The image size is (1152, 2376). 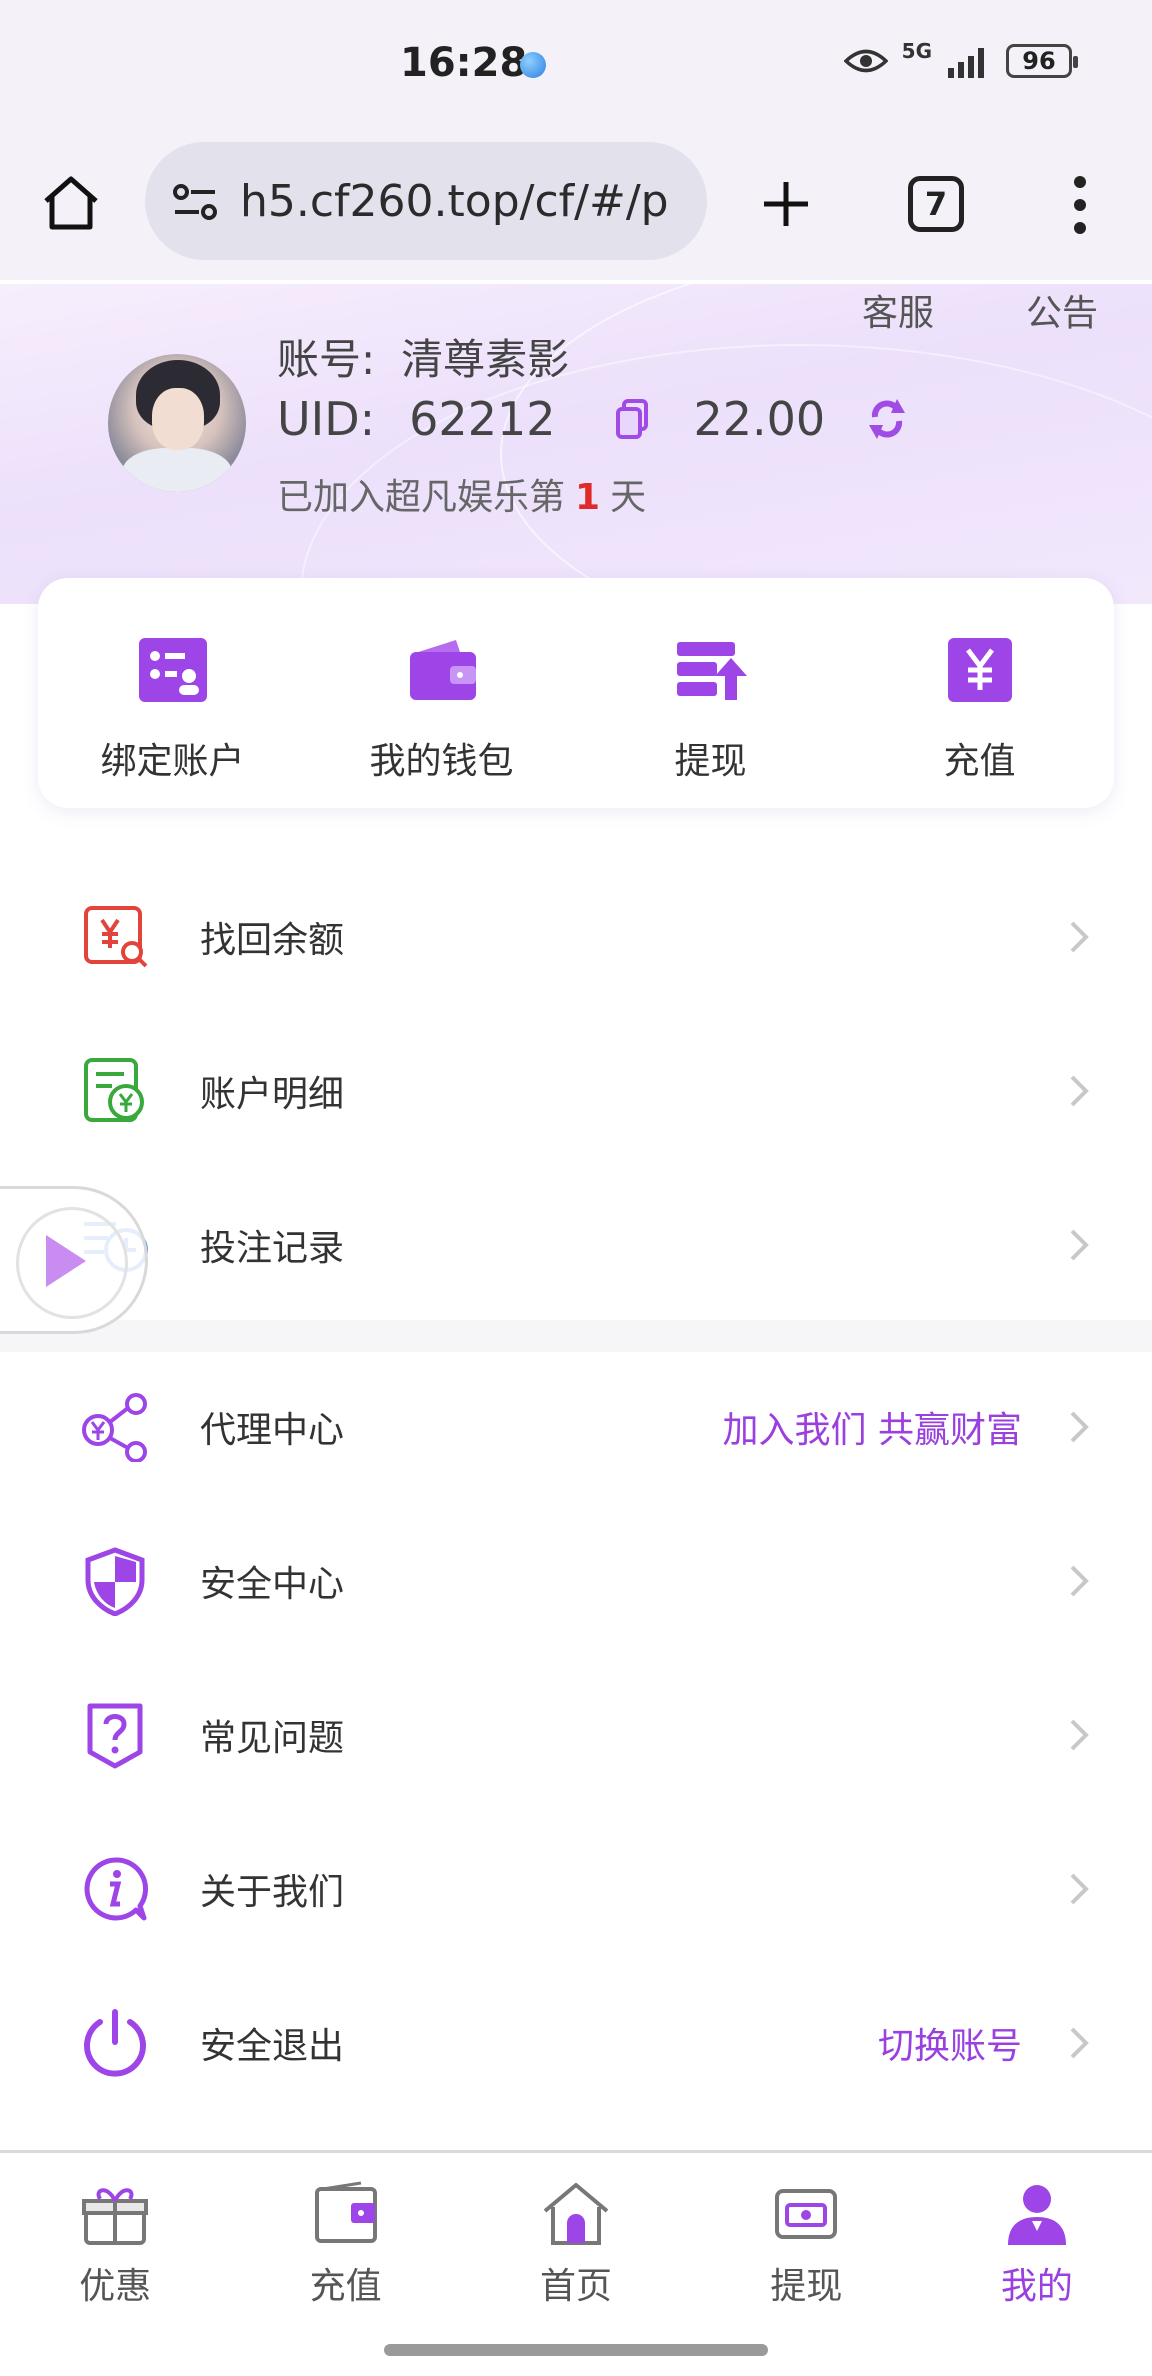 I want to click on browser-toolbar: h5.cf260.top/cf/#/p 7, so click(x=576, y=272).